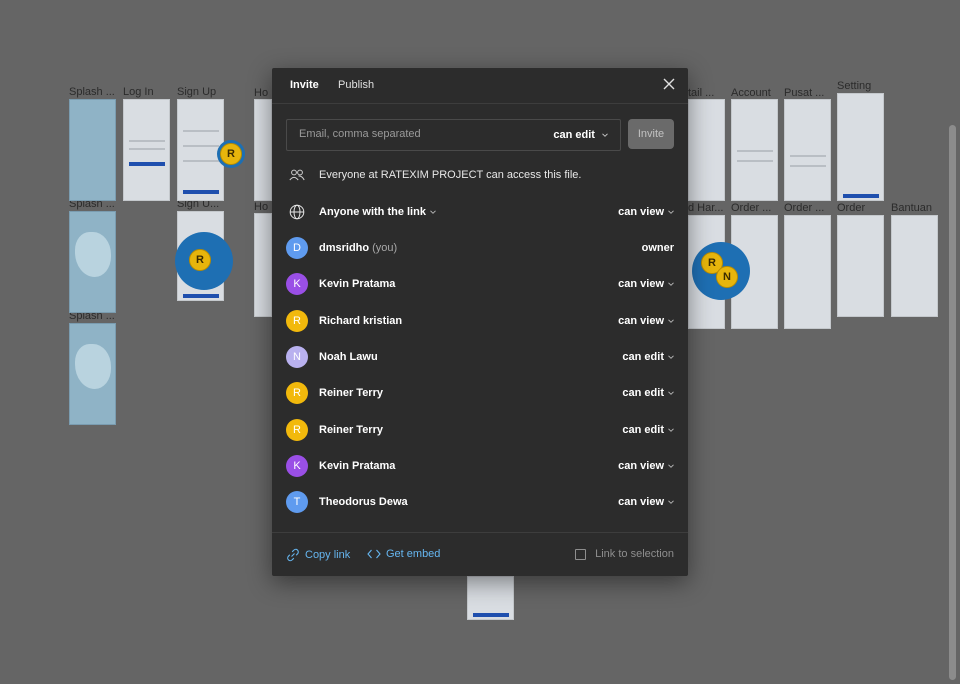  I want to click on member-role: owner, so click(658, 248).